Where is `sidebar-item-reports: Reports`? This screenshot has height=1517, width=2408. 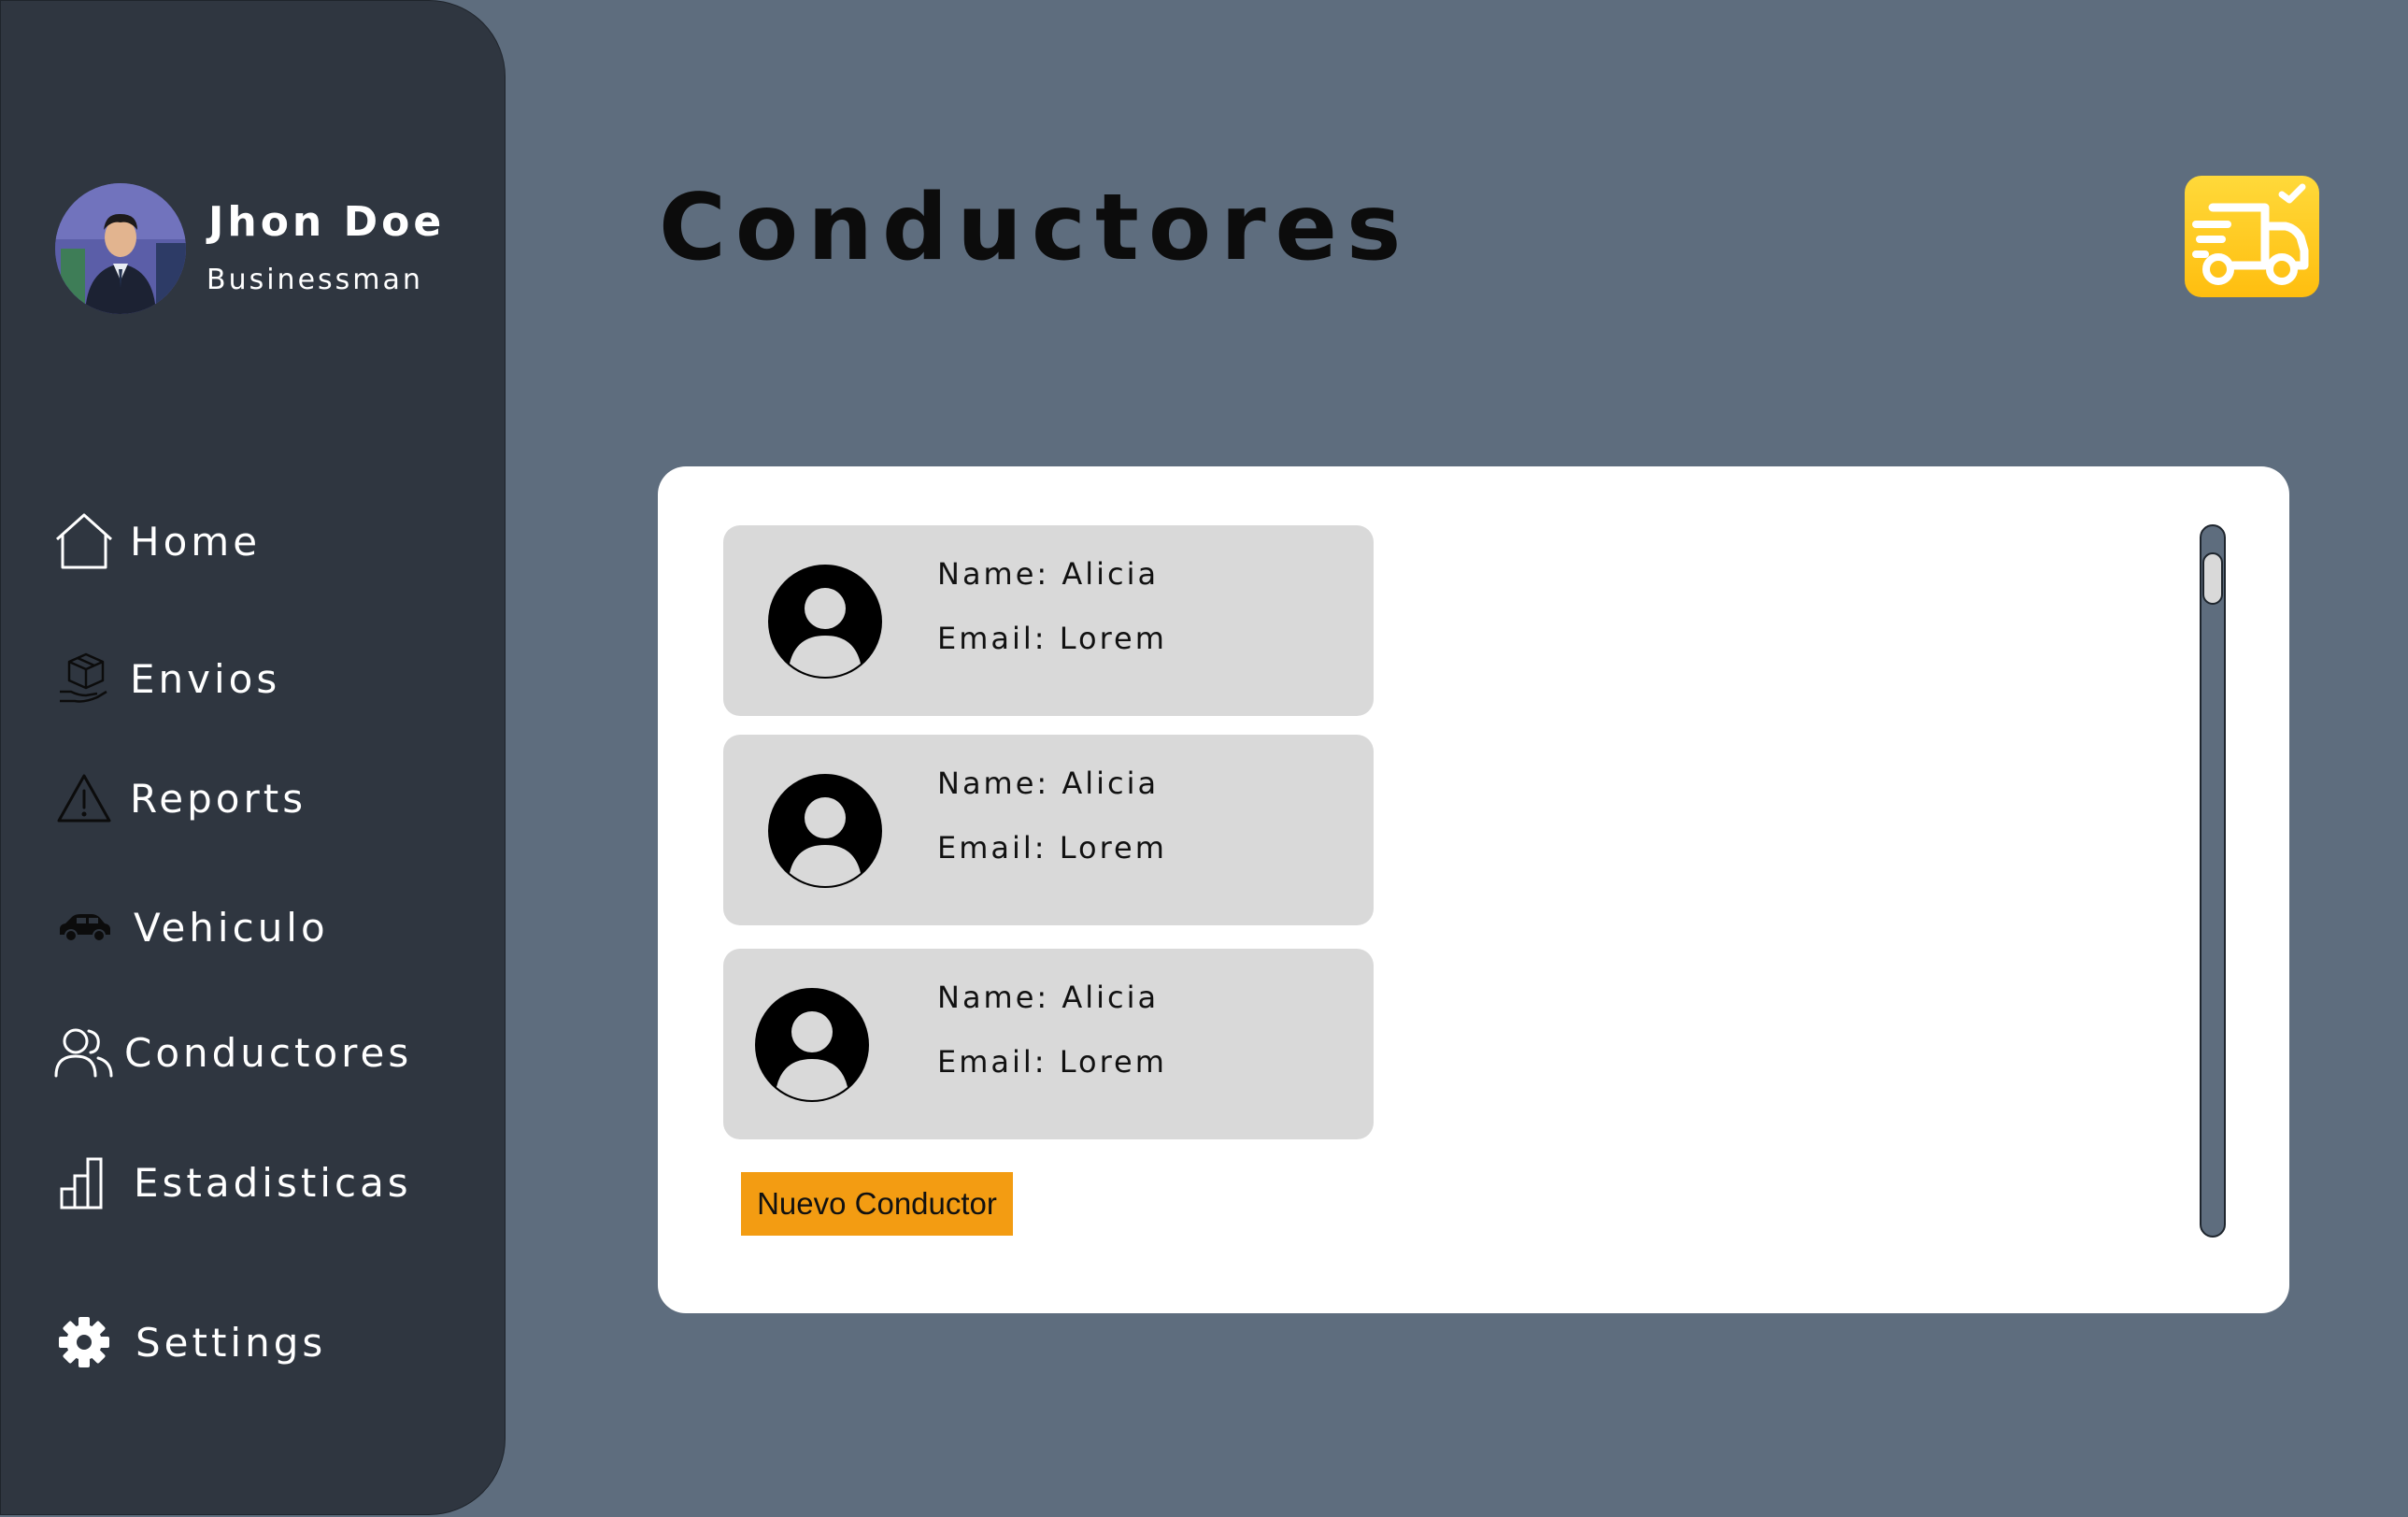 sidebar-item-reports: Reports is located at coordinates (178, 799).